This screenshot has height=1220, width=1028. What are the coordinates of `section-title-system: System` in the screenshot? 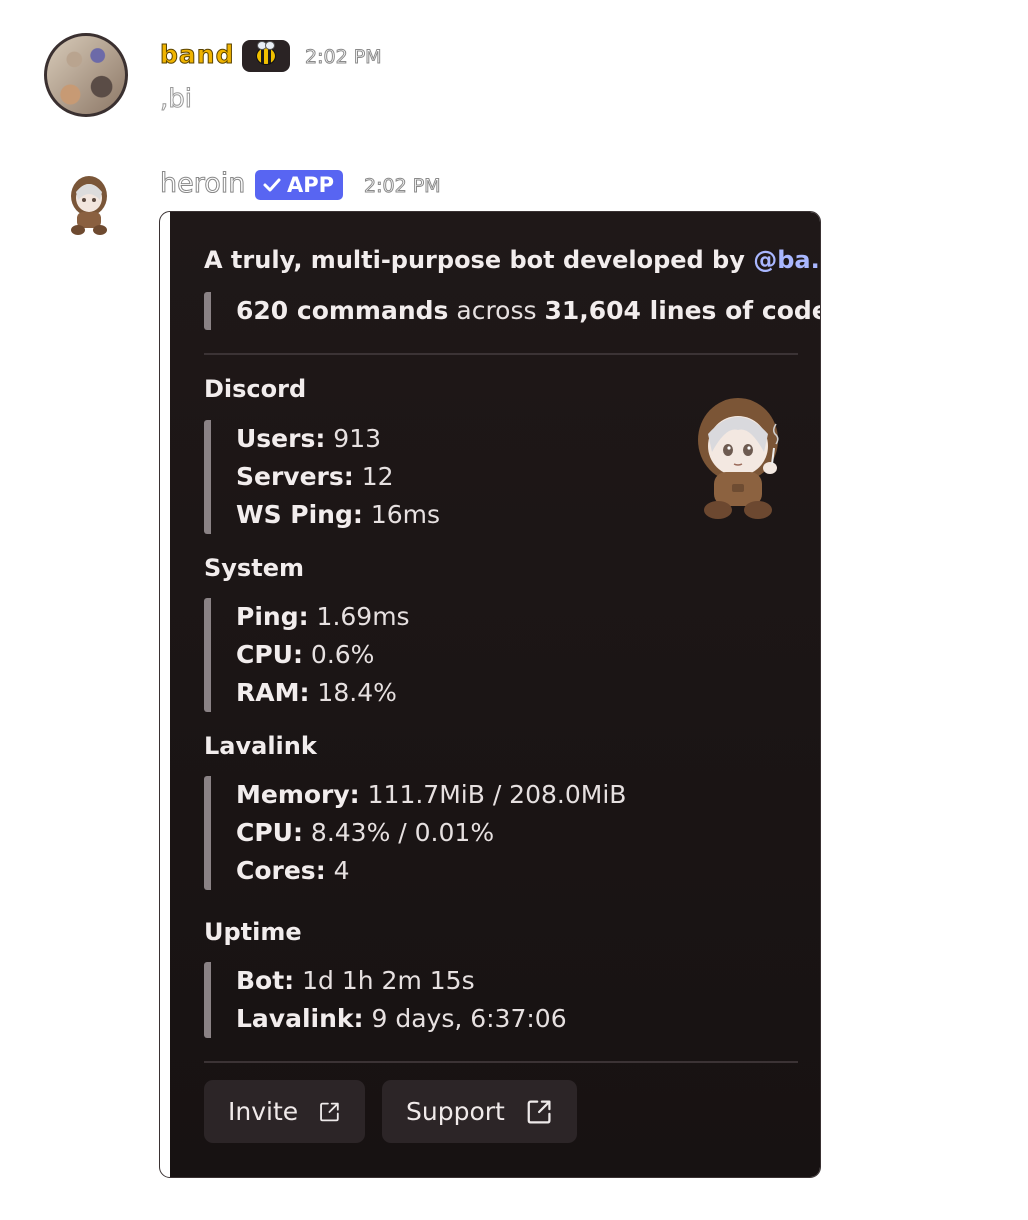 It's located at (254, 568).